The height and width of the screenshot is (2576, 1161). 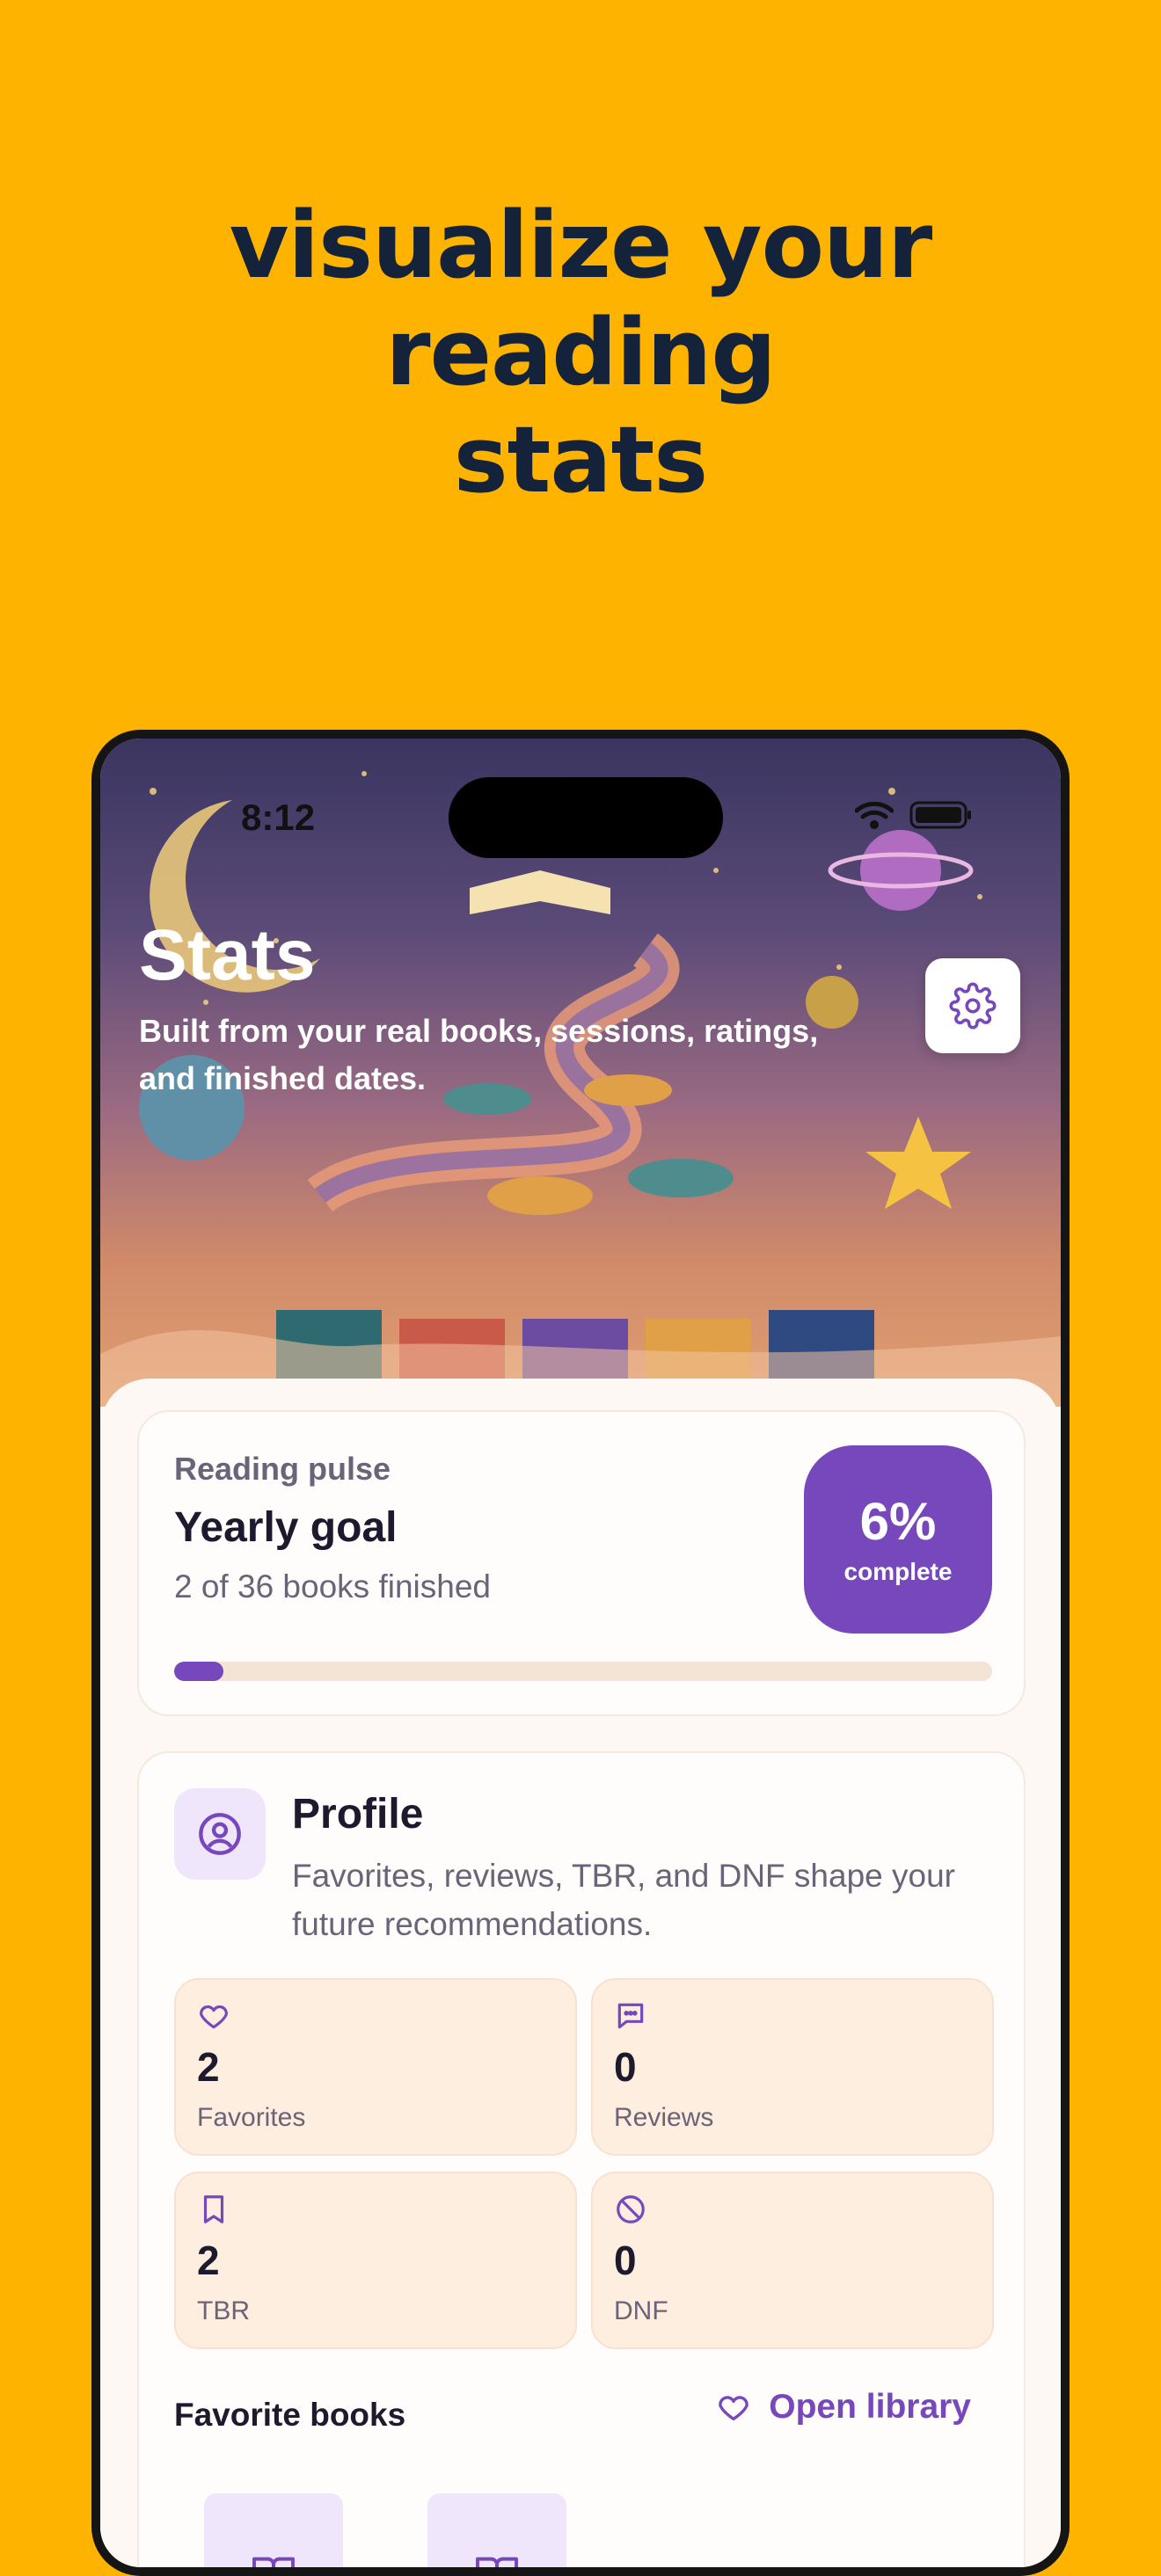 What do you see at coordinates (375, 2260) in the screenshot?
I see `stat-tbr: 2 TBR` at bounding box center [375, 2260].